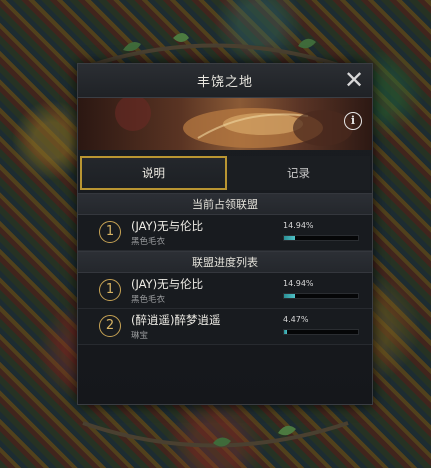 This screenshot has height=468, width=431. I want to click on tab-records: 记录, so click(298, 173).